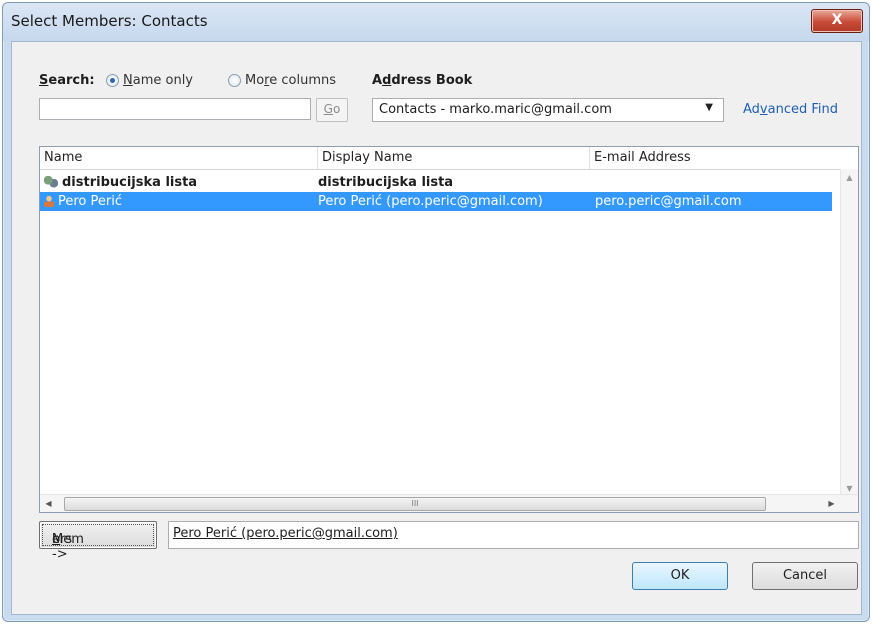  Describe the element at coordinates (454, 158) in the screenshot. I see `column-header-display-name: Display Name` at that location.